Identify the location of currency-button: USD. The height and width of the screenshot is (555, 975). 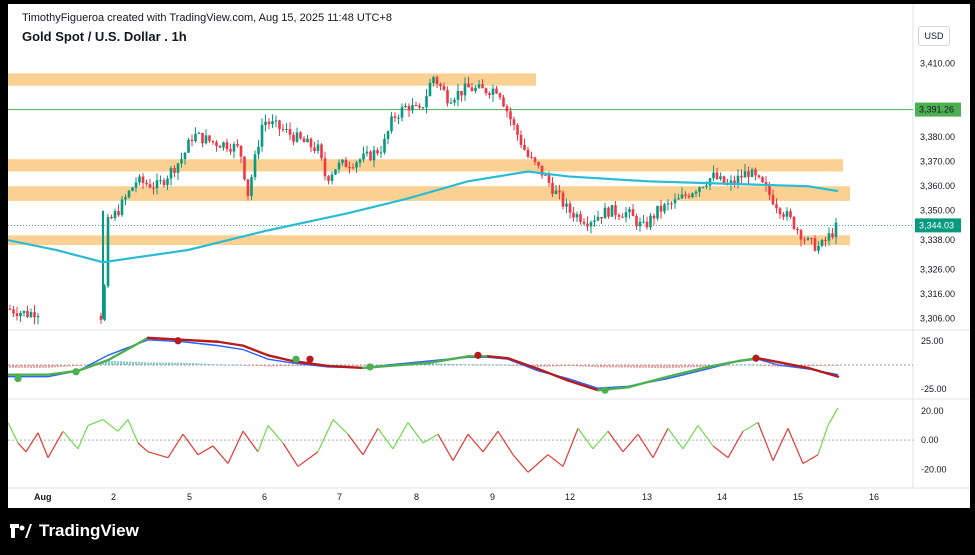
(934, 36).